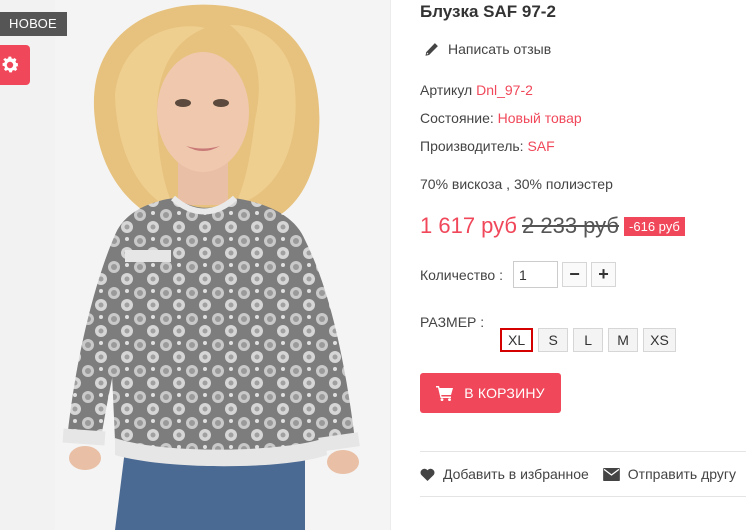 The image size is (746, 530). What do you see at coordinates (516, 474) in the screenshot?
I see `add-to-wishlist-label: Добавить в избранное` at bounding box center [516, 474].